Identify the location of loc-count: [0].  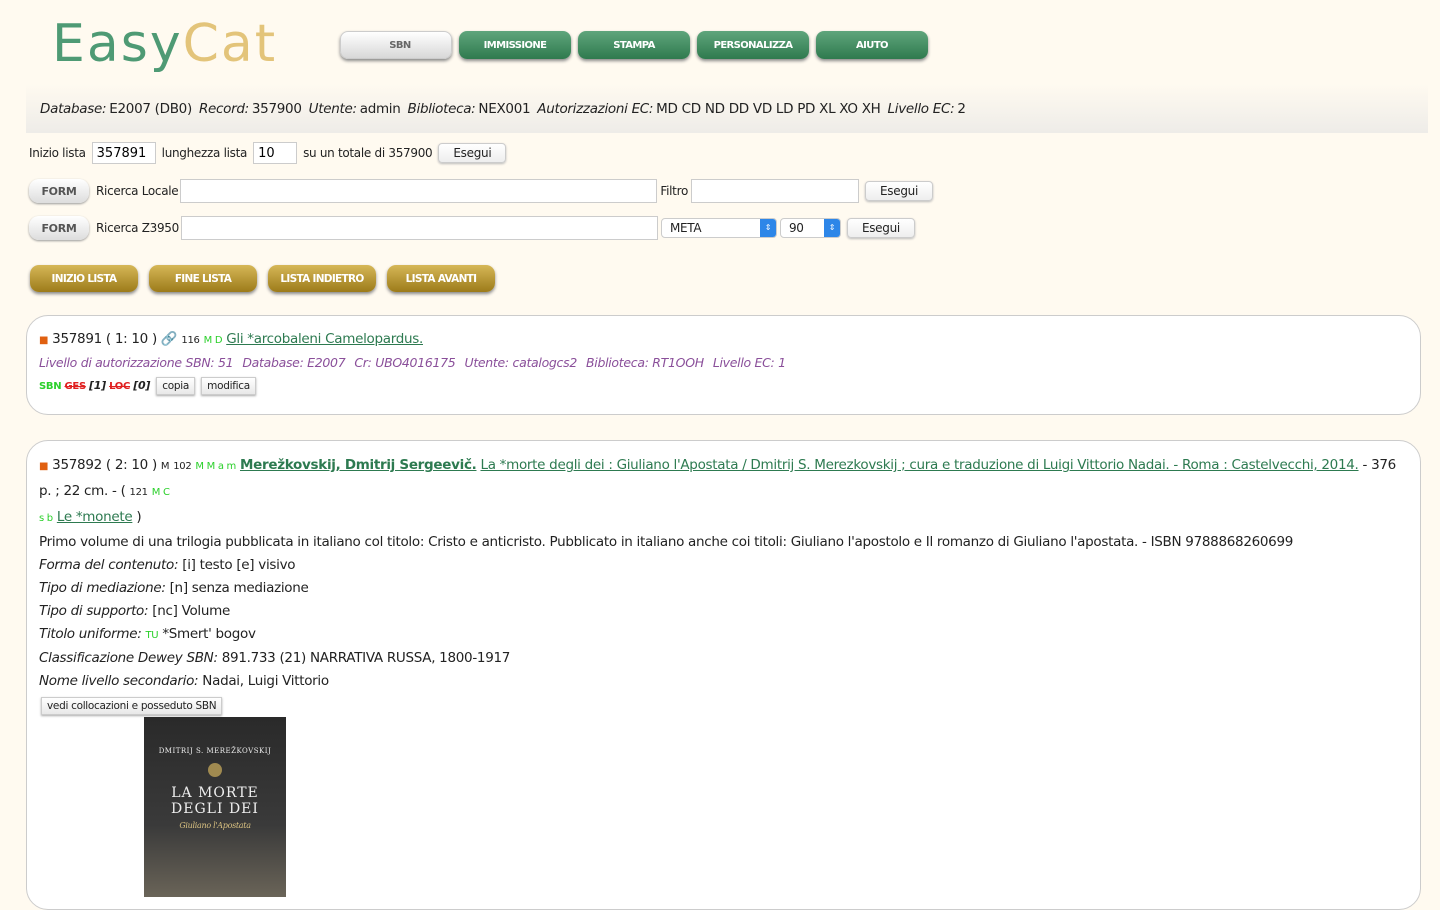
(142, 385).